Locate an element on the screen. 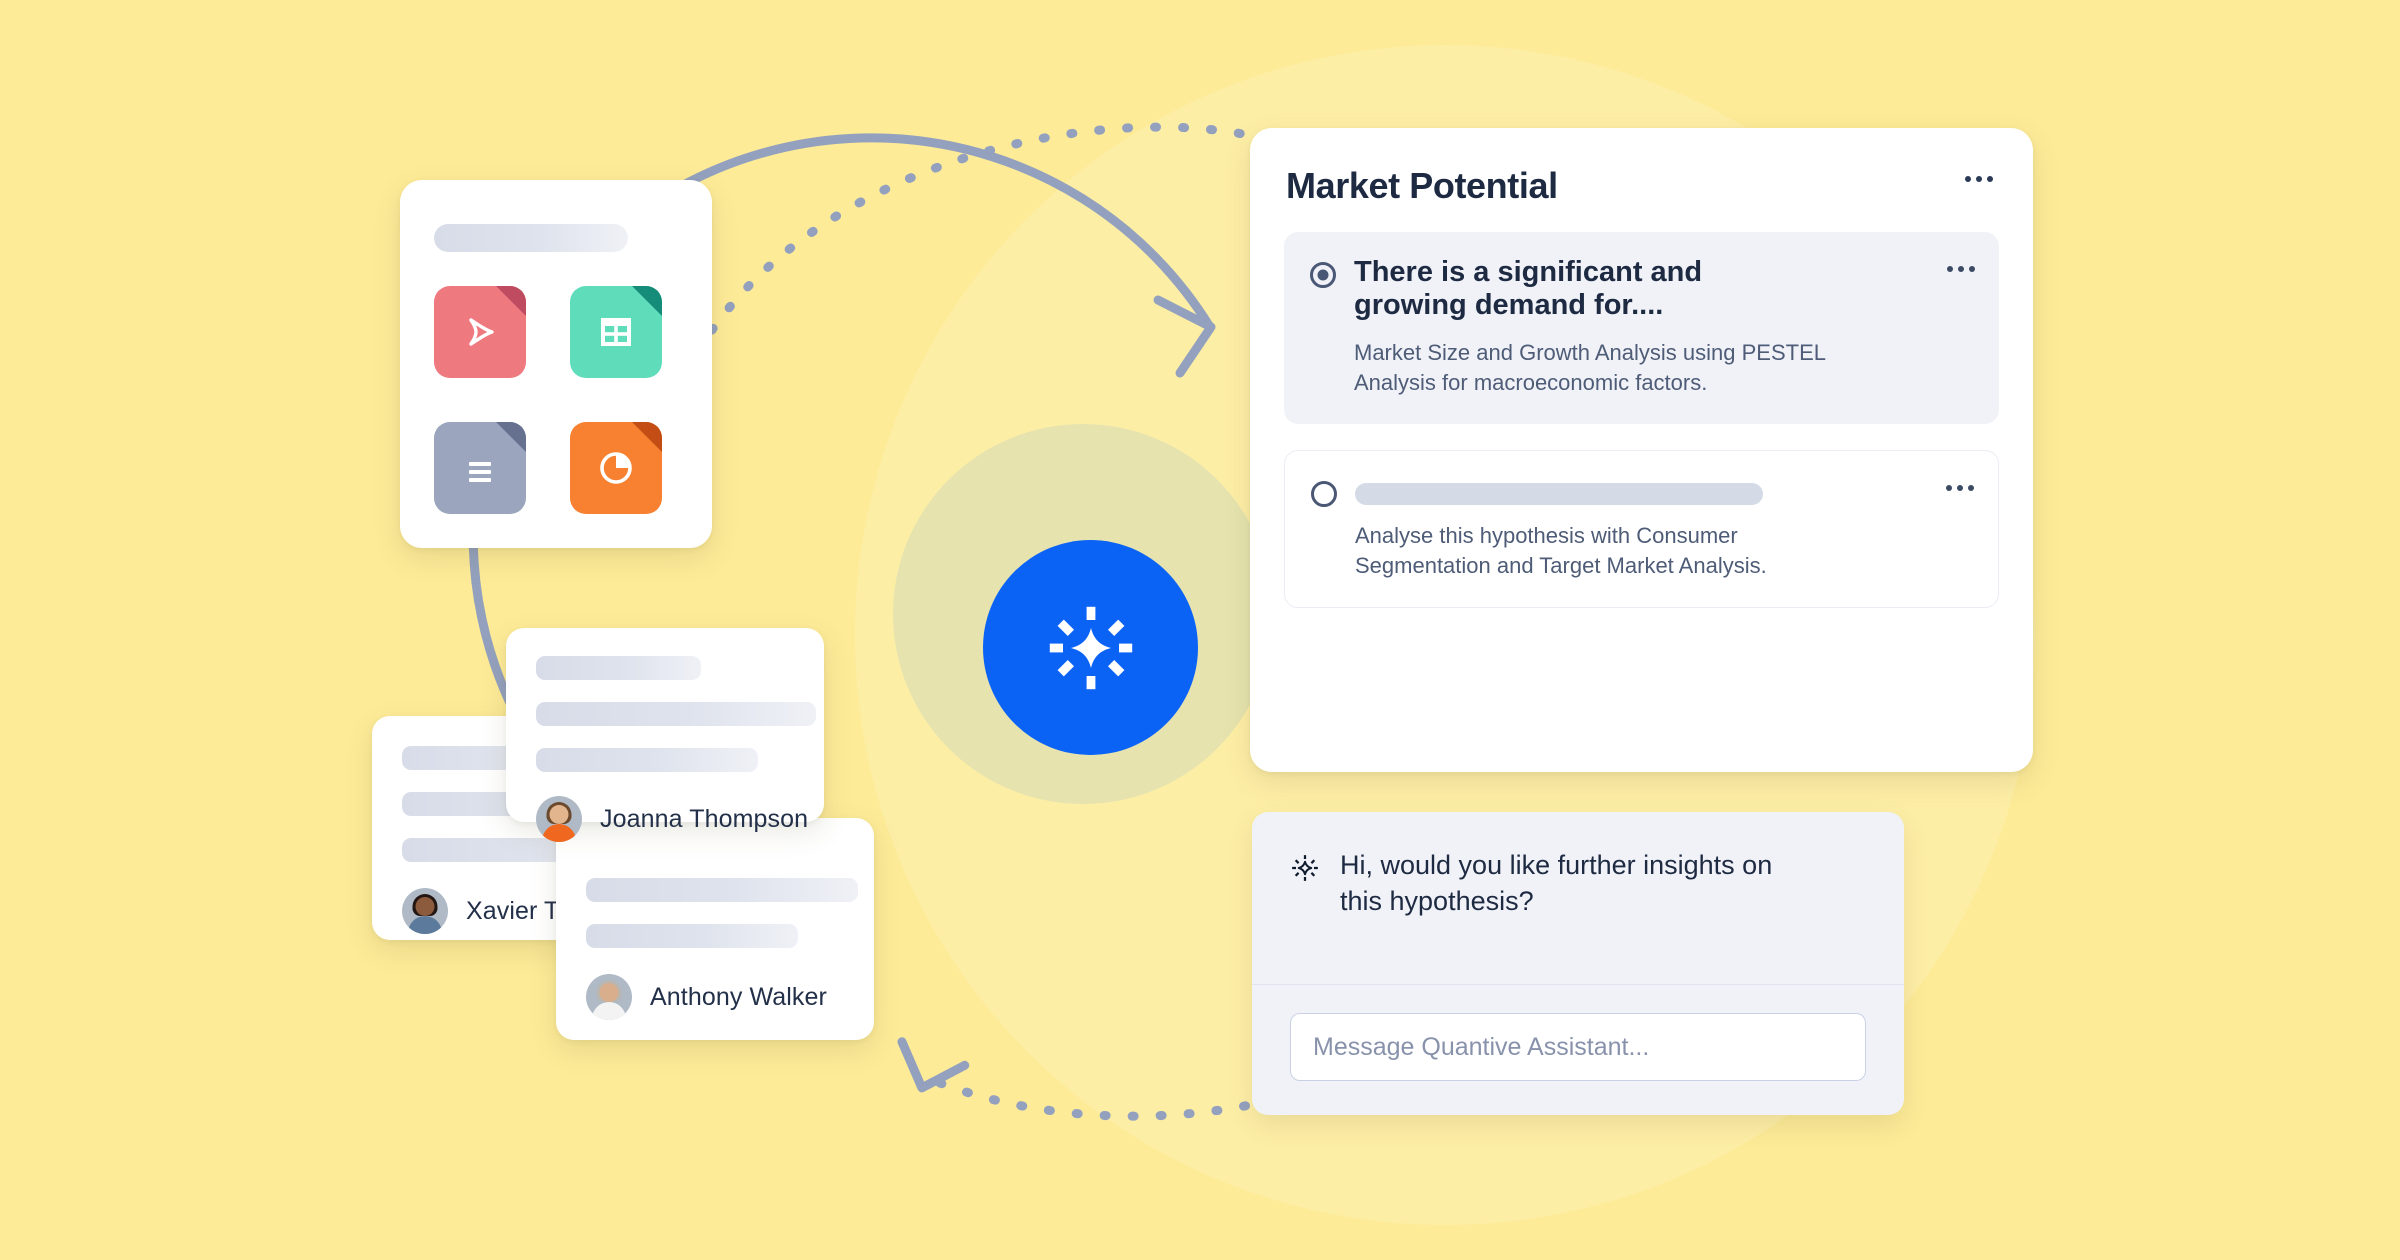 The width and height of the screenshot is (2400, 1260). radio-selected-icon is located at coordinates (1323, 274).